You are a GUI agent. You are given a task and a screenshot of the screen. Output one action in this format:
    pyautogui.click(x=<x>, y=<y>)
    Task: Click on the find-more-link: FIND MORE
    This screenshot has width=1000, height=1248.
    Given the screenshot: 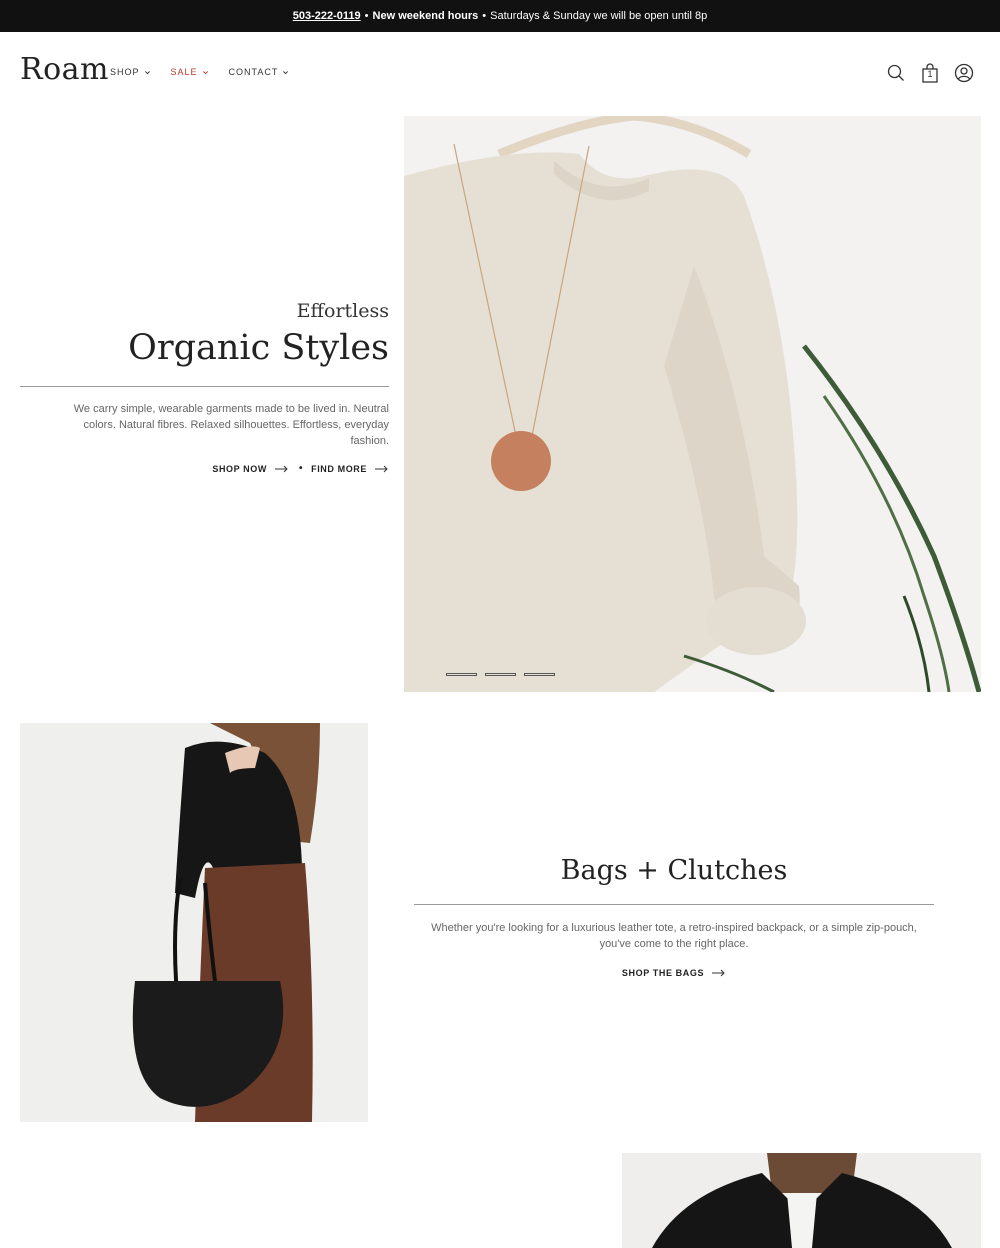 What is the action you would take?
    pyautogui.click(x=350, y=469)
    